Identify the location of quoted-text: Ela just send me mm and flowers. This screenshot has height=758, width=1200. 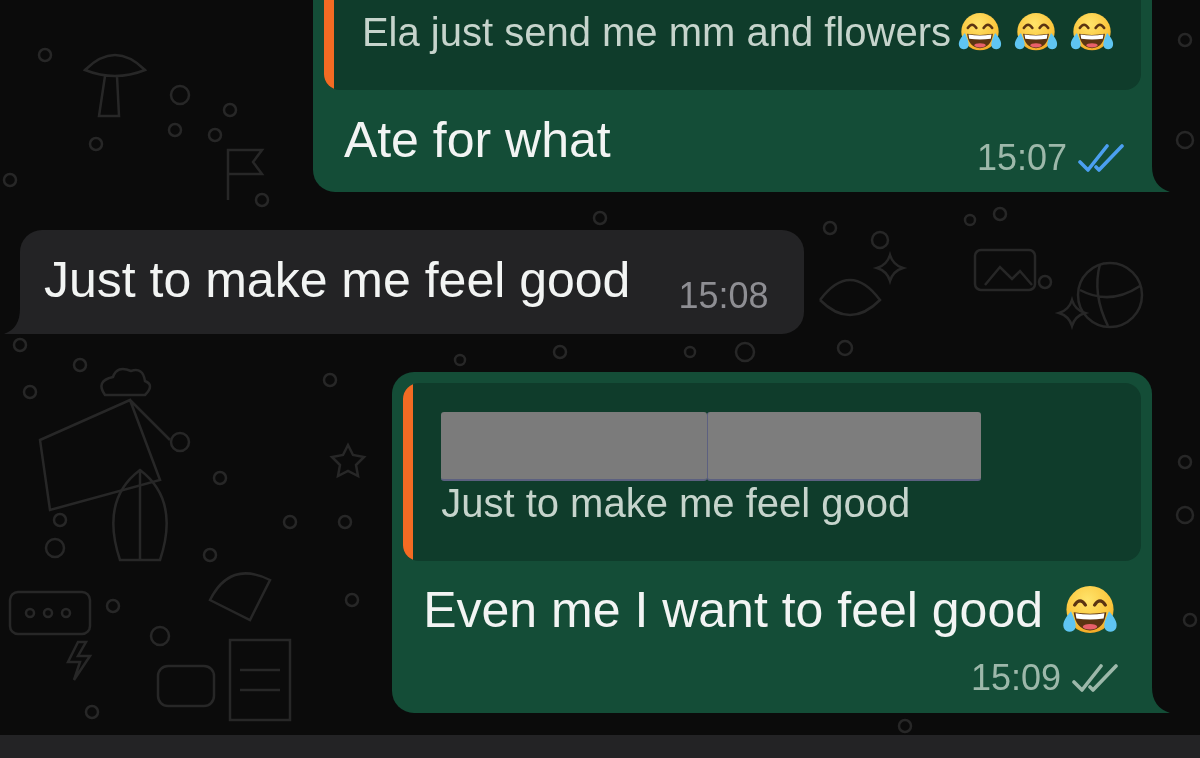
(656, 32).